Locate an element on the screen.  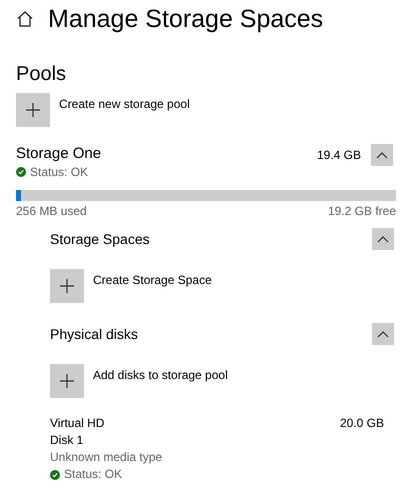
pool-name: Storage One is located at coordinates (59, 154).